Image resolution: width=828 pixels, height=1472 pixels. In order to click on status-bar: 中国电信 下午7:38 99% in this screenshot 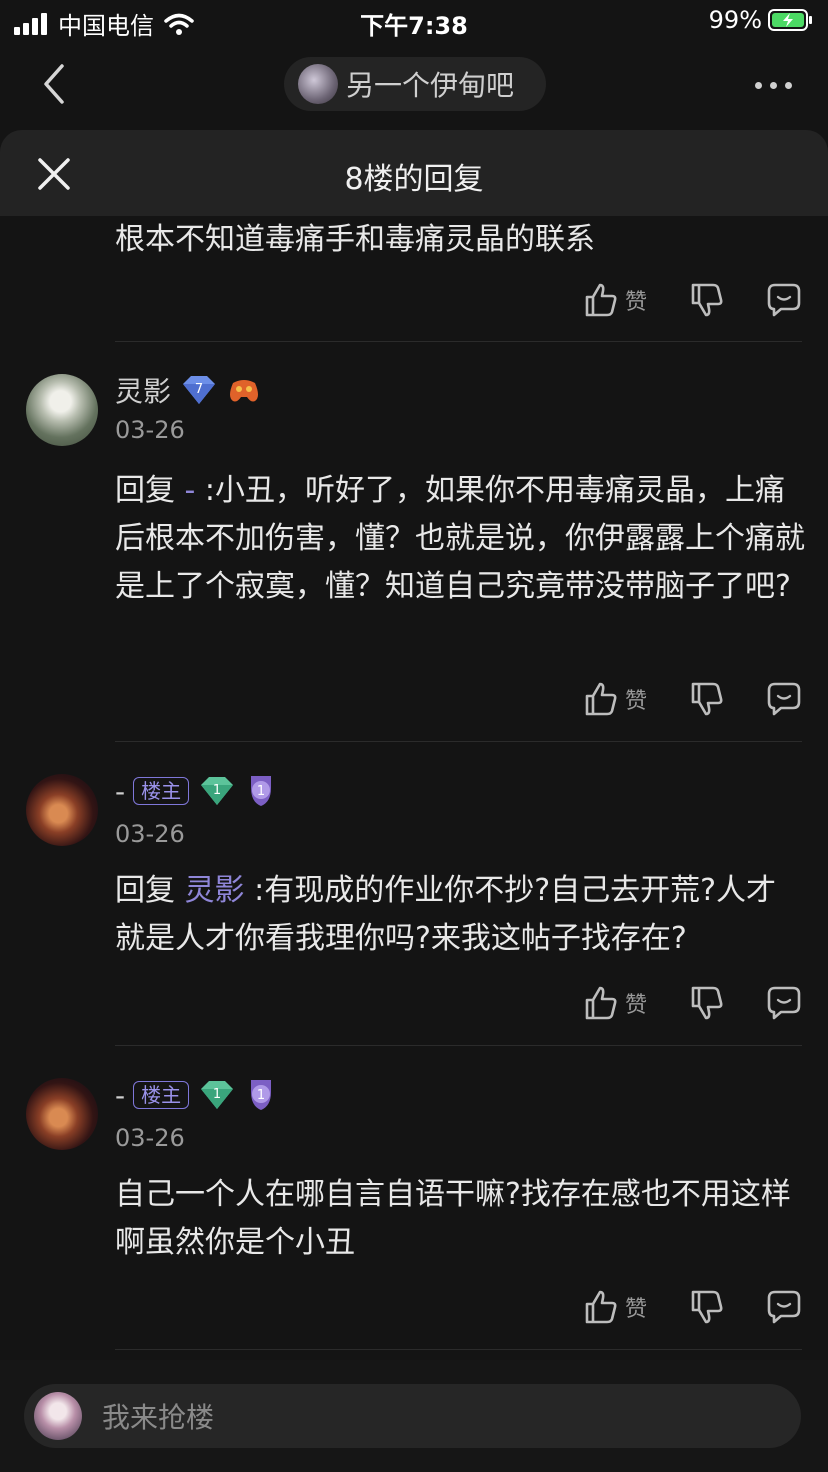, I will do `click(414, 22)`.